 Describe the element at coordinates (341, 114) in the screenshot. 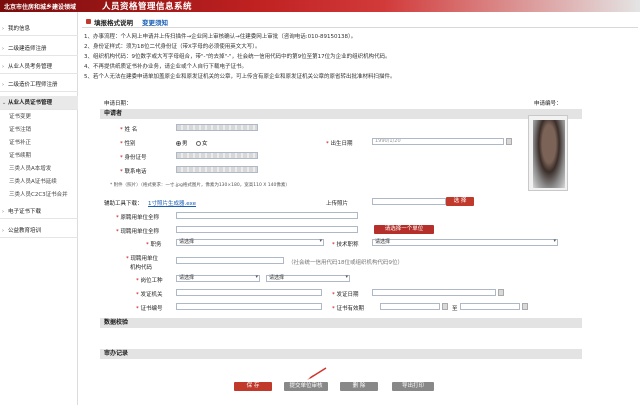

I see `section-applicant: 申请者` at that location.